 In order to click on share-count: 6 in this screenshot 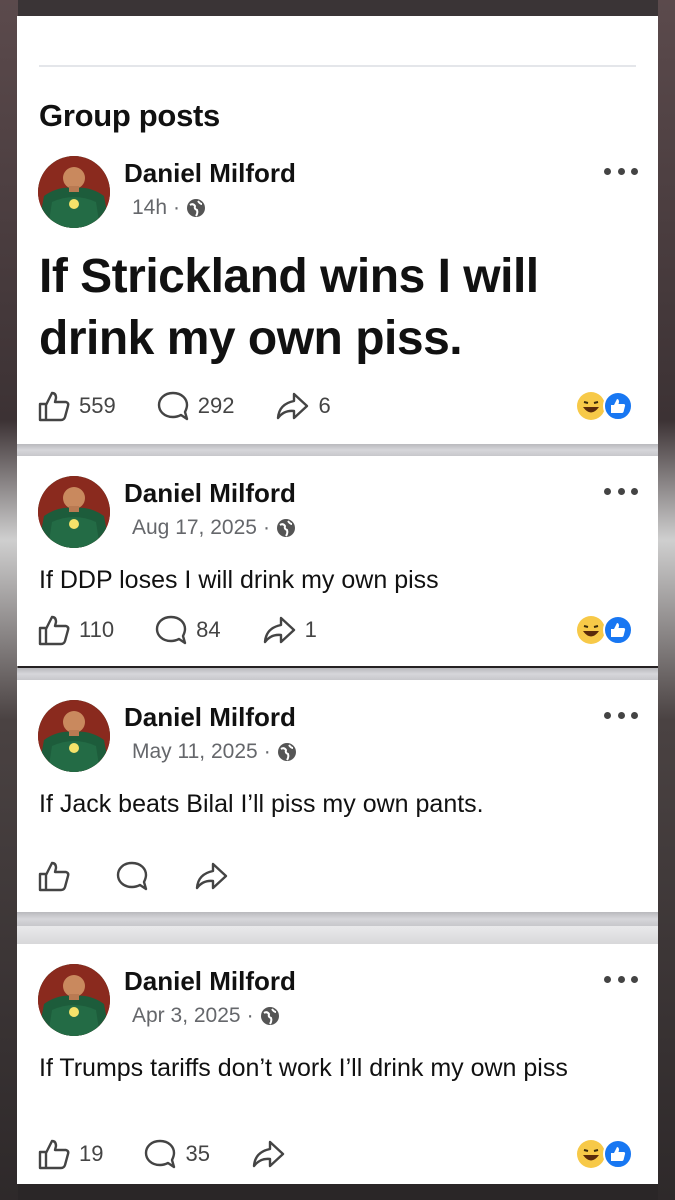, I will do `click(324, 405)`.